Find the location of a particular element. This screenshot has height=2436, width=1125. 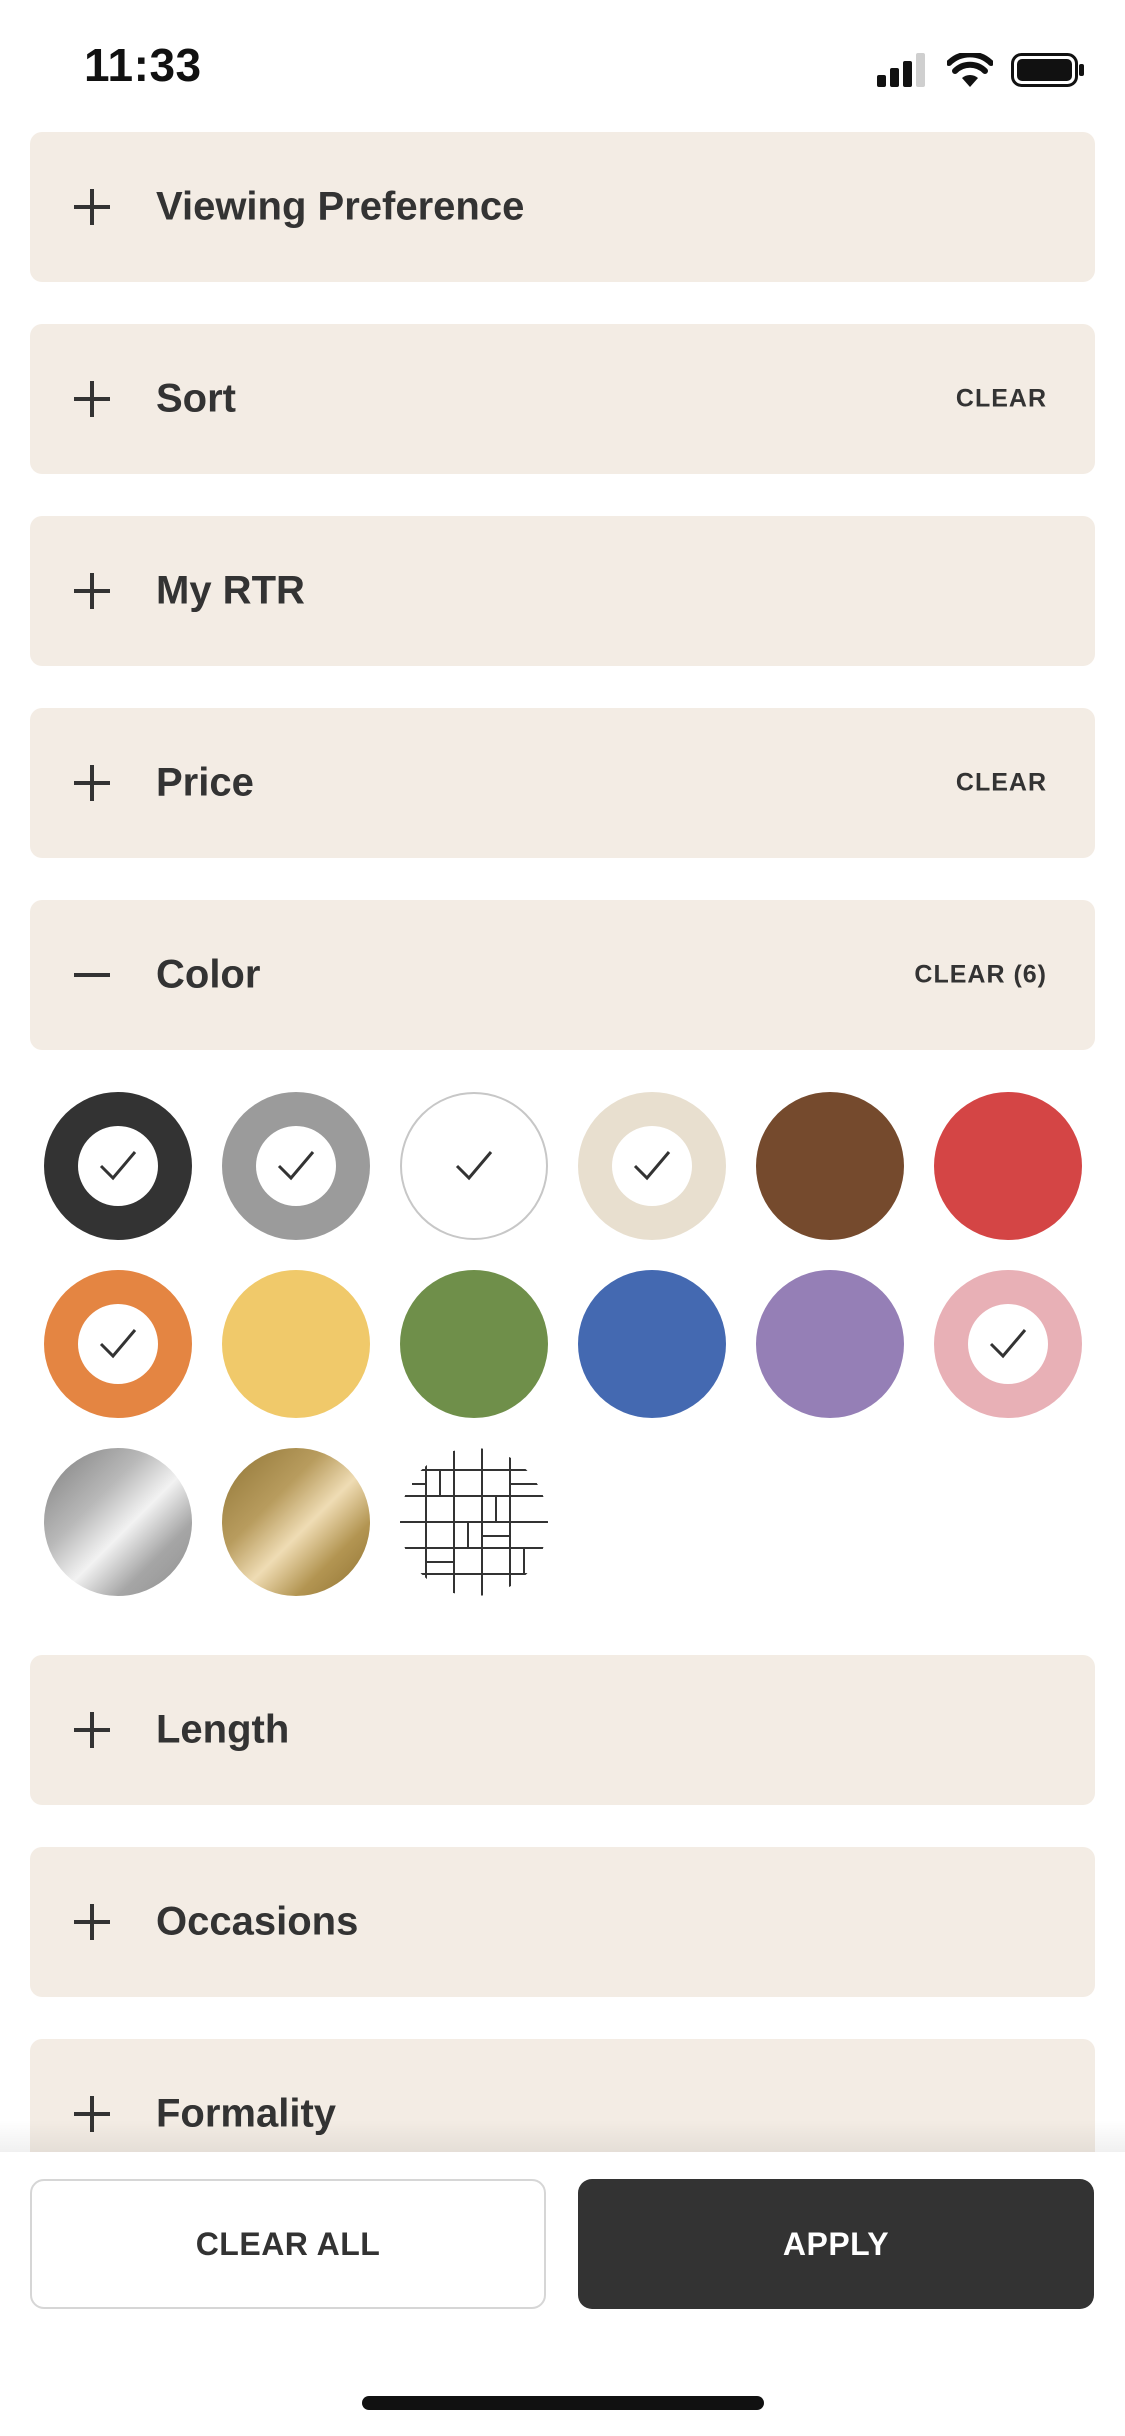

swatch-cream is located at coordinates (652, 1166).